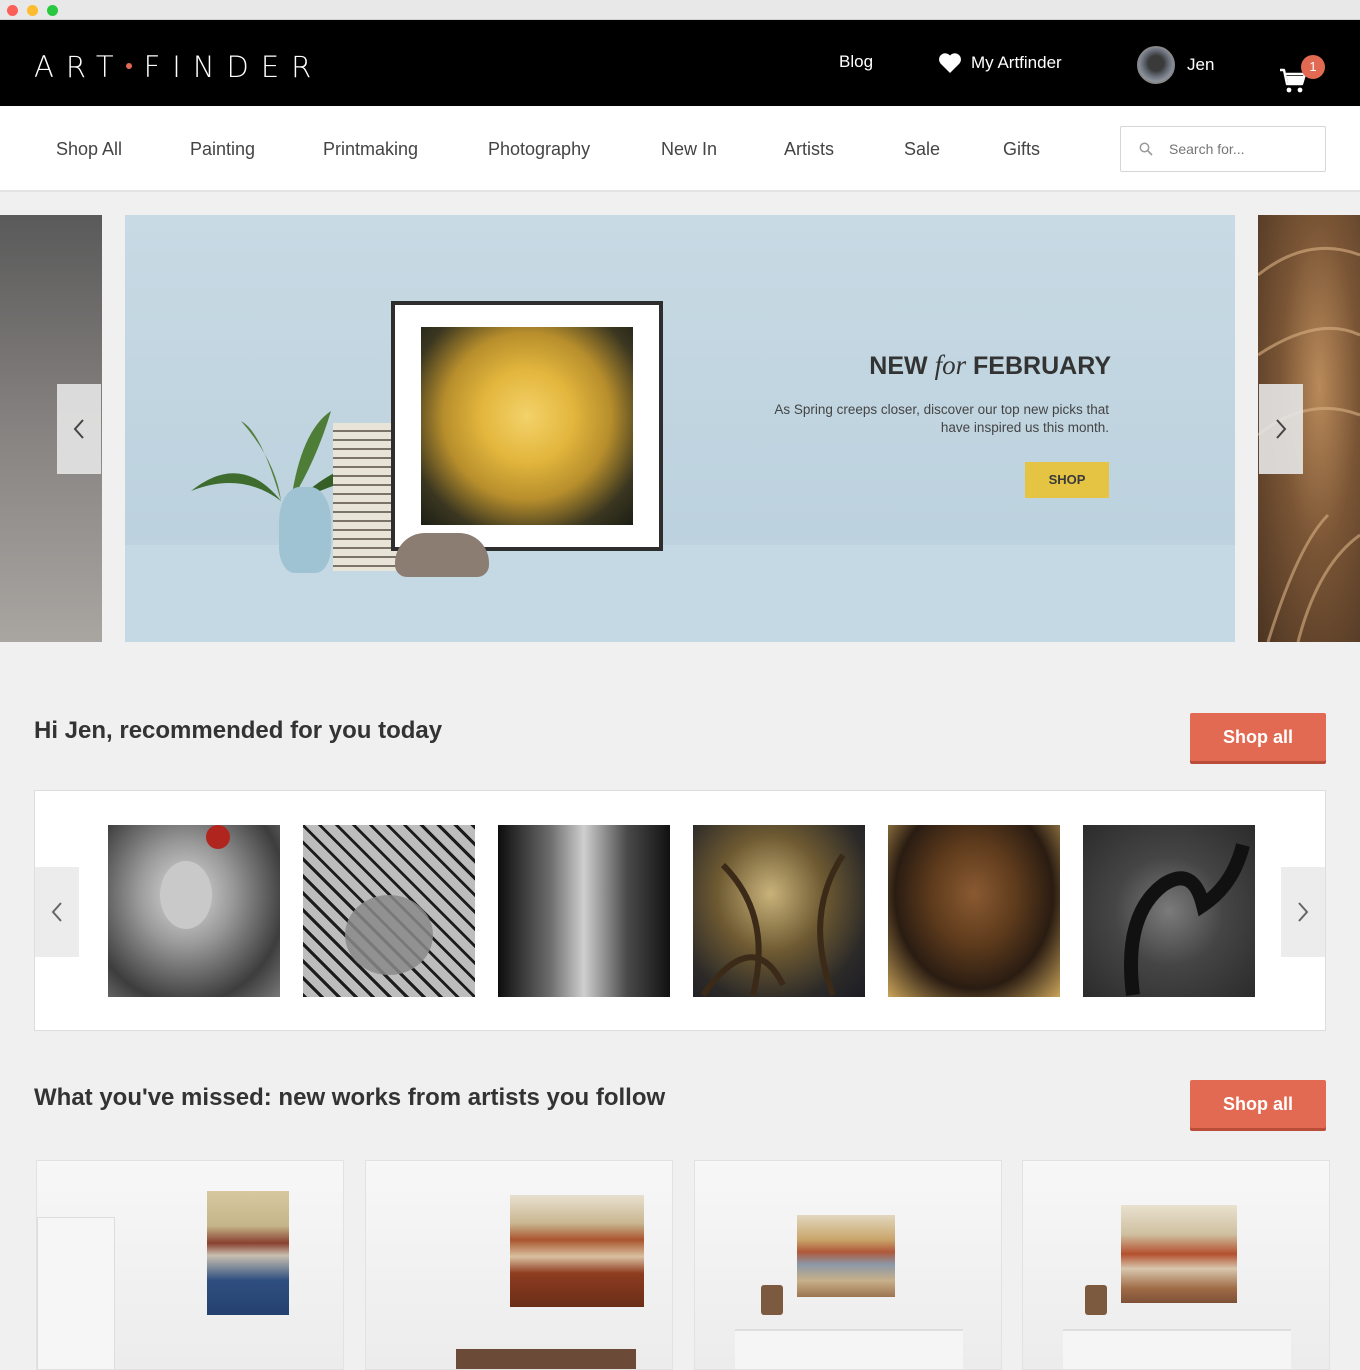 The image size is (1360, 1370). Describe the element at coordinates (233, 67) in the screenshot. I see `logo-right: FINDER` at that location.